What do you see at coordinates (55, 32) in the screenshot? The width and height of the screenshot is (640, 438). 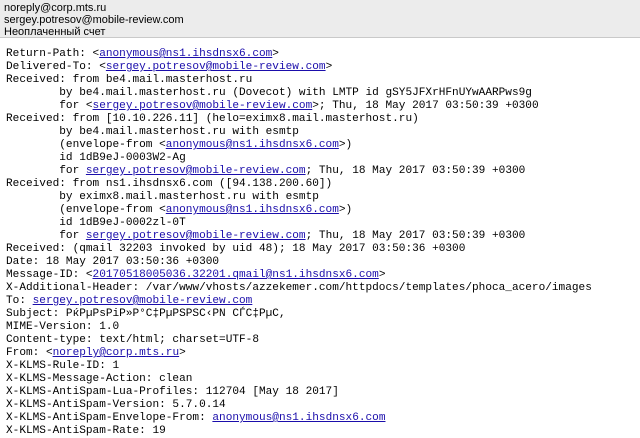 I see `message-subject: Неоплаченный счет` at bounding box center [55, 32].